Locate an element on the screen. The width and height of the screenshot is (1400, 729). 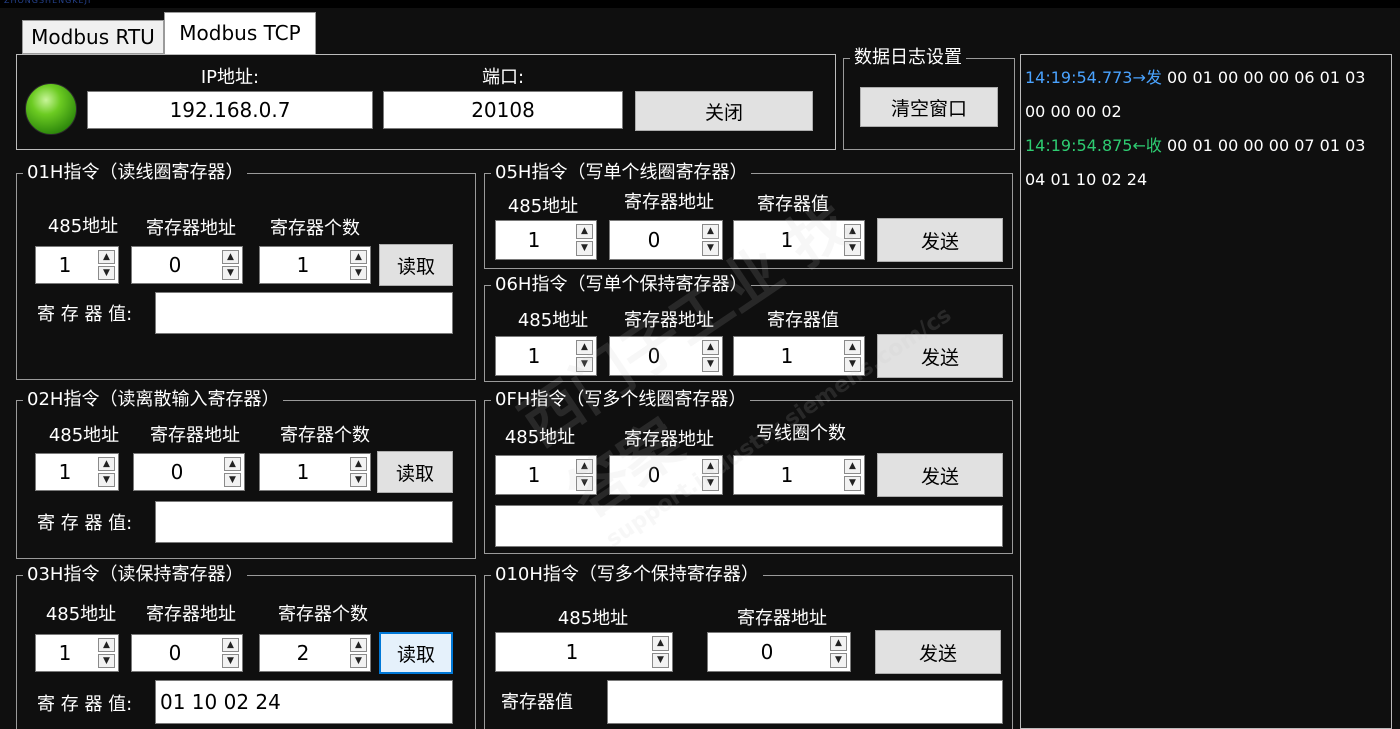
group-02h-title: 02H指令（读离散输入寄存器） is located at coordinates (153, 400).